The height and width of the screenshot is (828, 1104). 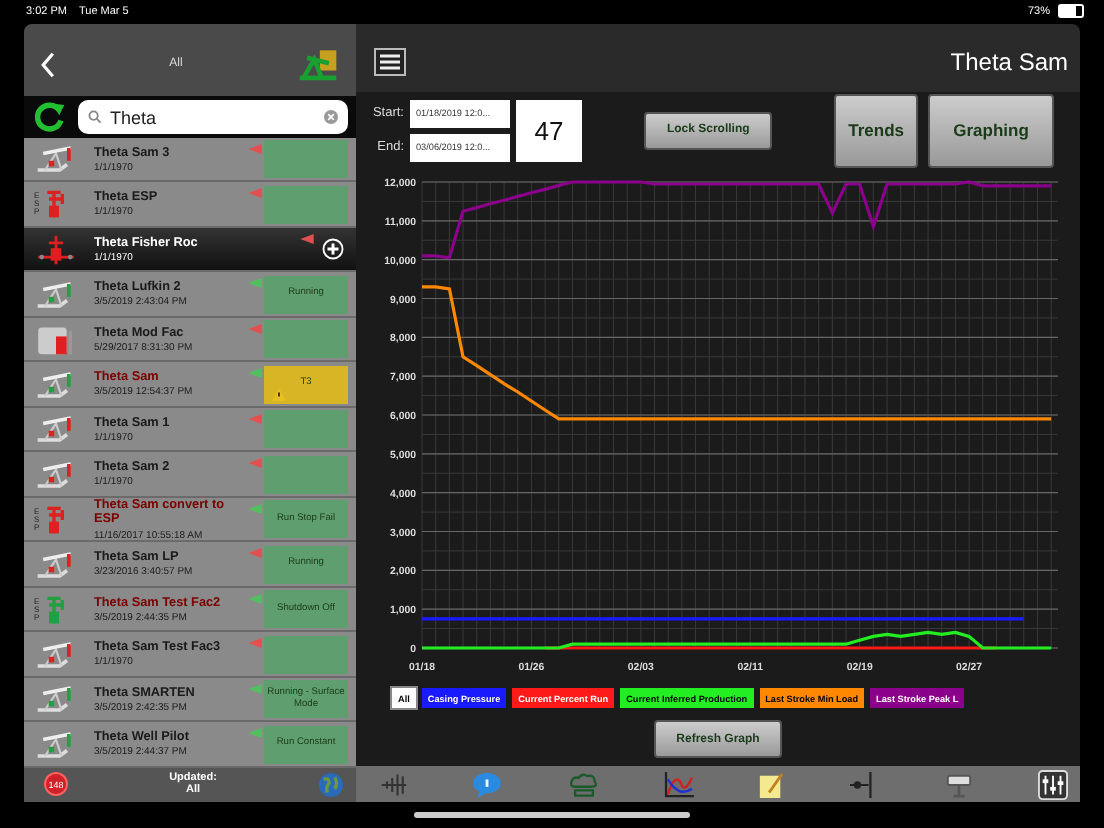 I want to click on view-button: Trends, so click(x=876, y=130).